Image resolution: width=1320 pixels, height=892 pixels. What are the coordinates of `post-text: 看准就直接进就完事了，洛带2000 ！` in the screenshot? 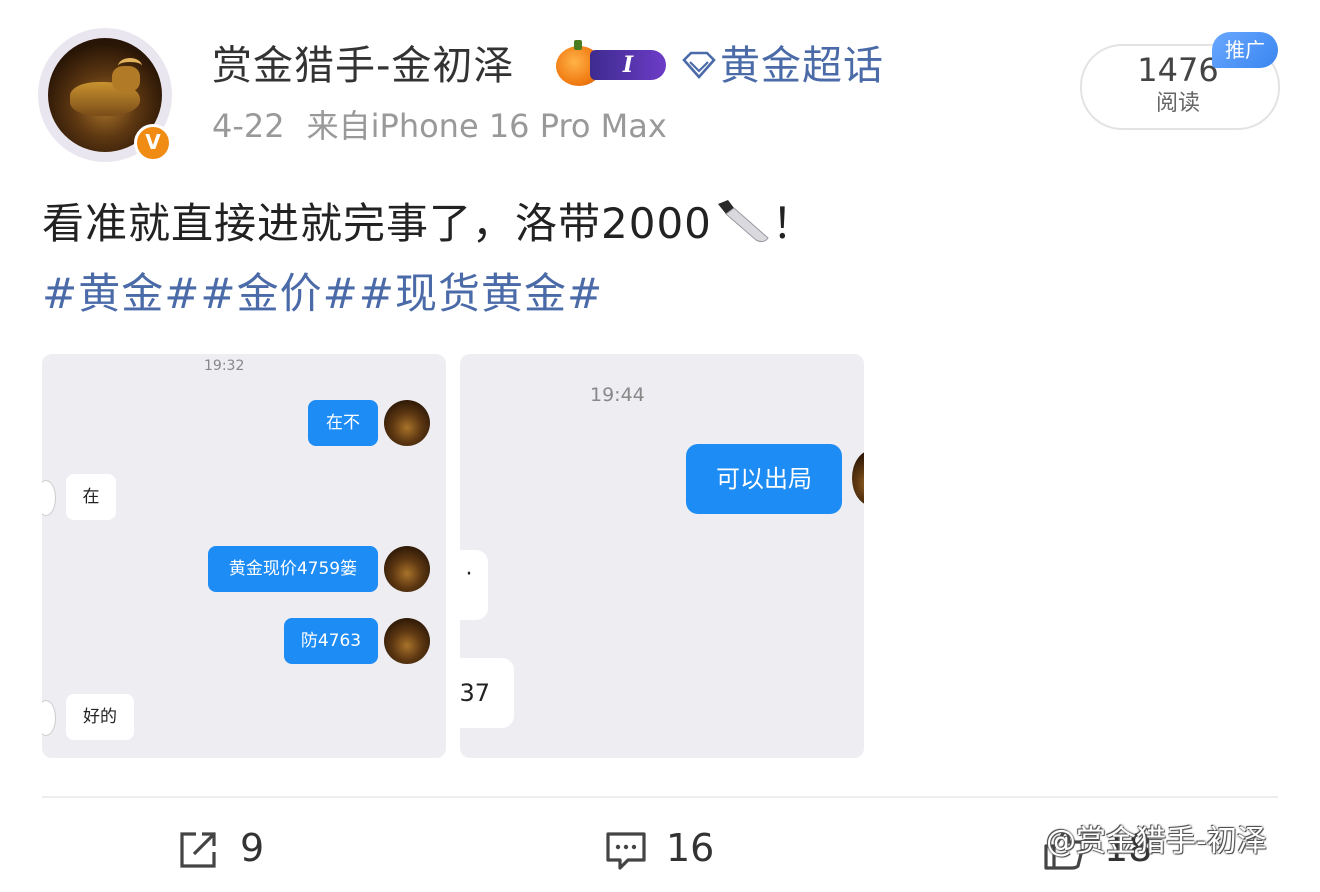 It's located at (428, 224).